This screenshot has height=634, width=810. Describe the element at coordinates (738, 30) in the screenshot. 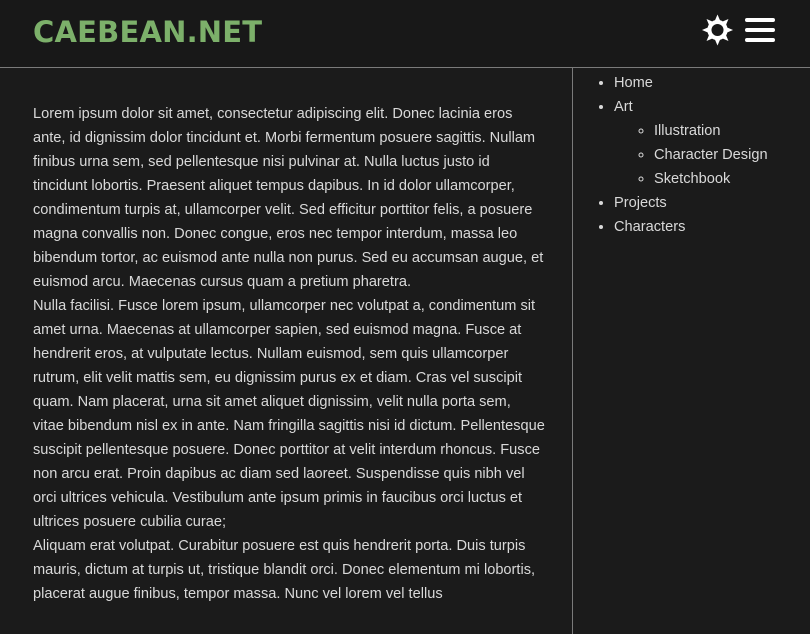

I see `header-icons` at that location.